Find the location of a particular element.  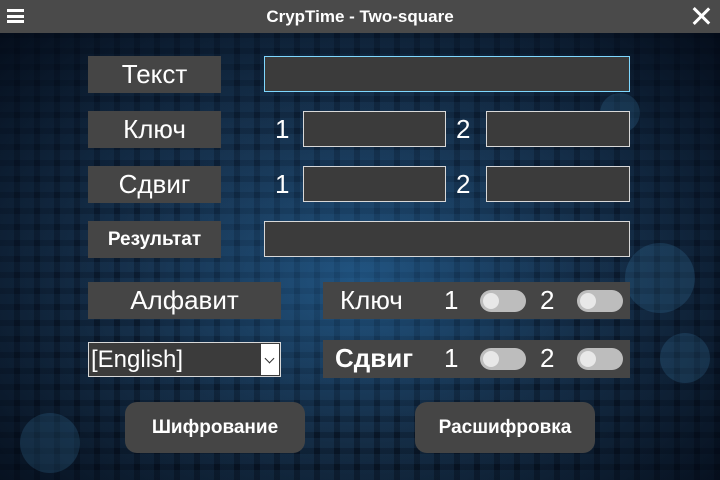

window-title: CrypTime - Two-square is located at coordinates (360, 16).